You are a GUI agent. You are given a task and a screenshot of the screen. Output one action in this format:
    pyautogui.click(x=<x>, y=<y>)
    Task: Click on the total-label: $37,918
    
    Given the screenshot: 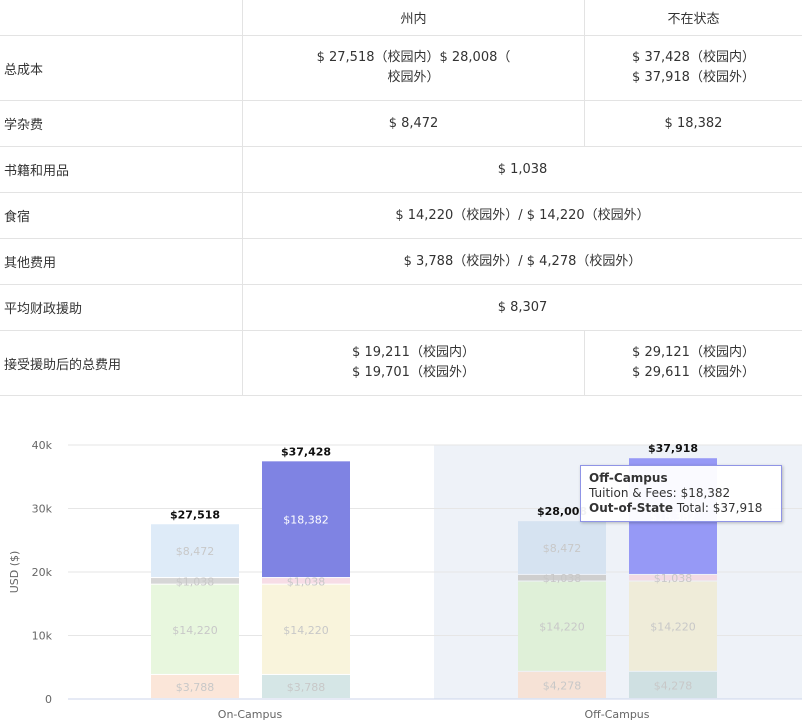 What is the action you would take?
    pyautogui.click(x=673, y=448)
    